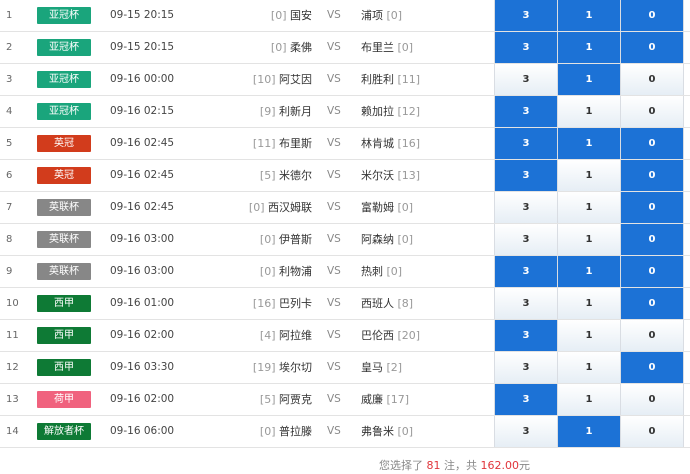 The image size is (690, 474). I want to click on league-badge: 解放者杯, so click(64, 431).